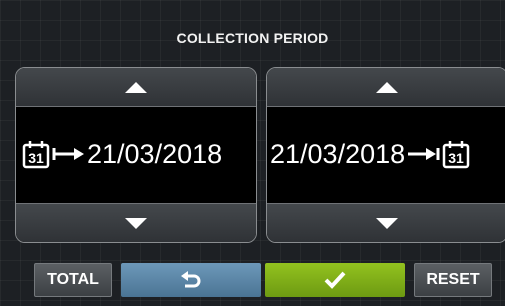 This screenshot has height=306, width=505. I want to click on undo-arrow-icon, so click(191, 279).